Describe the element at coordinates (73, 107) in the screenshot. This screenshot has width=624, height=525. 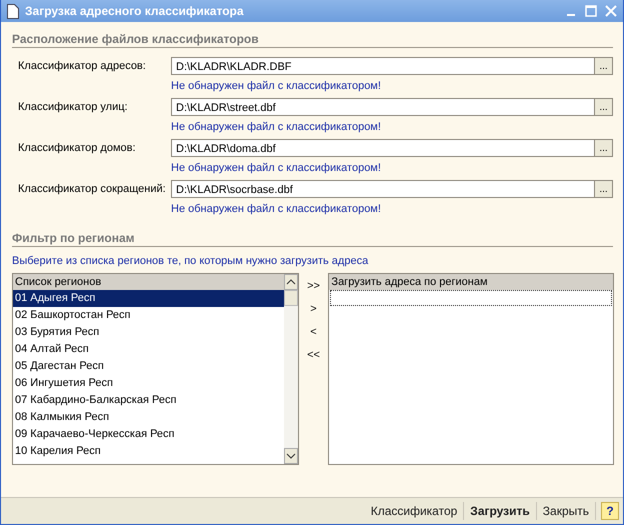
I see `field-label: Классификатор улиц:` at that location.